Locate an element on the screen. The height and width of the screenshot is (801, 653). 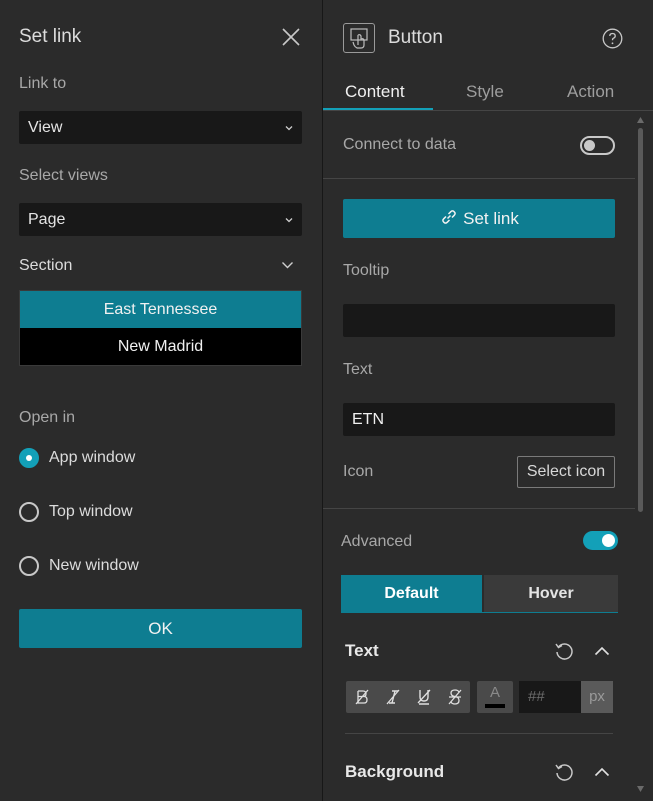
section-item-new-madrid: New Madrid is located at coordinates (160, 346).